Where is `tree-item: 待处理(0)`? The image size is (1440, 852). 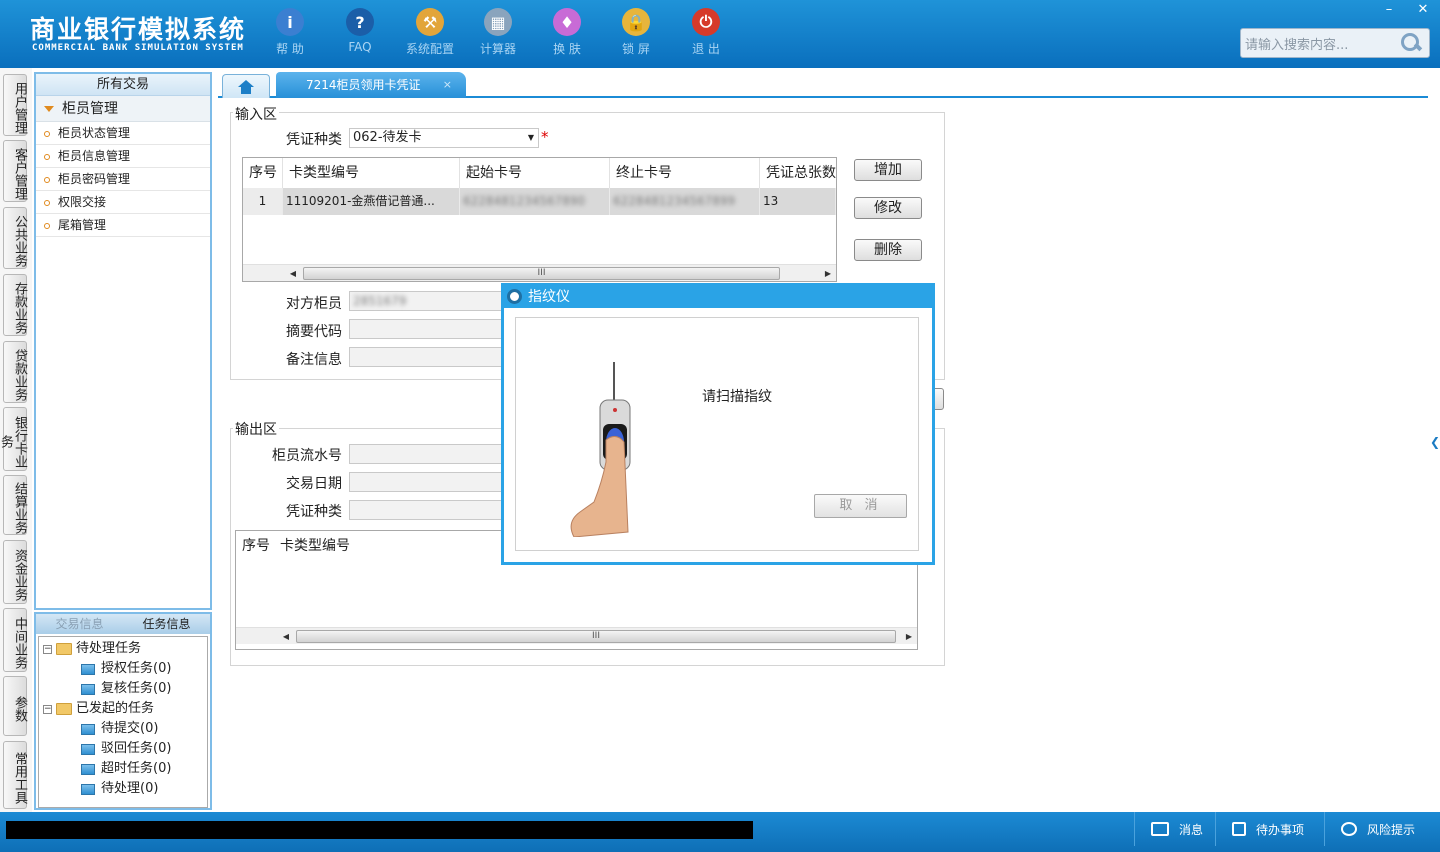
tree-item: 待处理(0) is located at coordinates (123, 789).